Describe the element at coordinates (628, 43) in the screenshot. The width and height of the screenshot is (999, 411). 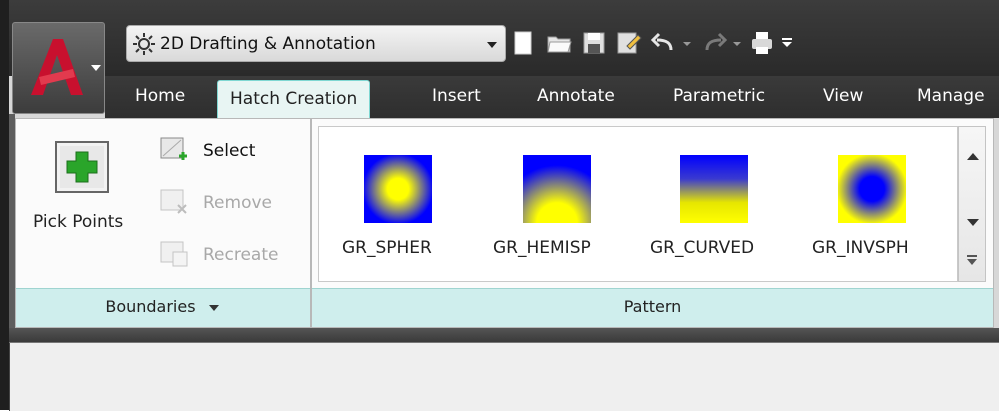
I see `save-as-icon` at that location.